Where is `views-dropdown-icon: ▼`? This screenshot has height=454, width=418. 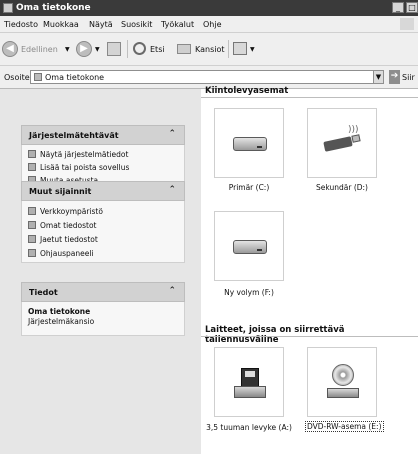 views-dropdown-icon: ▼ is located at coordinates (252, 49).